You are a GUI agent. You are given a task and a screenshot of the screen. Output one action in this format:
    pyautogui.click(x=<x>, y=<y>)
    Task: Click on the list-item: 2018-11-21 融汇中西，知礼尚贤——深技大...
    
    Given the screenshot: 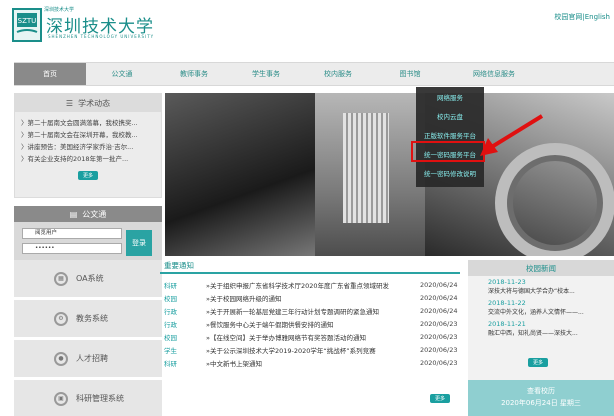 What is the action you would take?
    pyautogui.click(x=541, y=328)
    